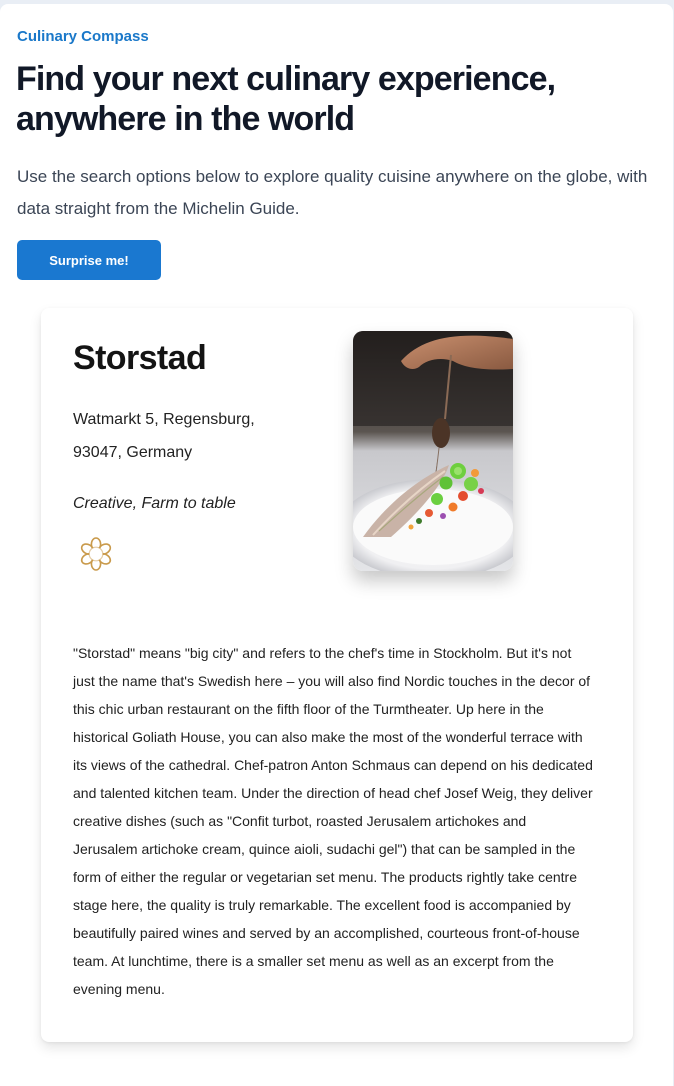  What do you see at coordinates (89, 260) in the screenshot?
I see `surprise-me-button: Surprise me!` at bounding box center [89, 260].